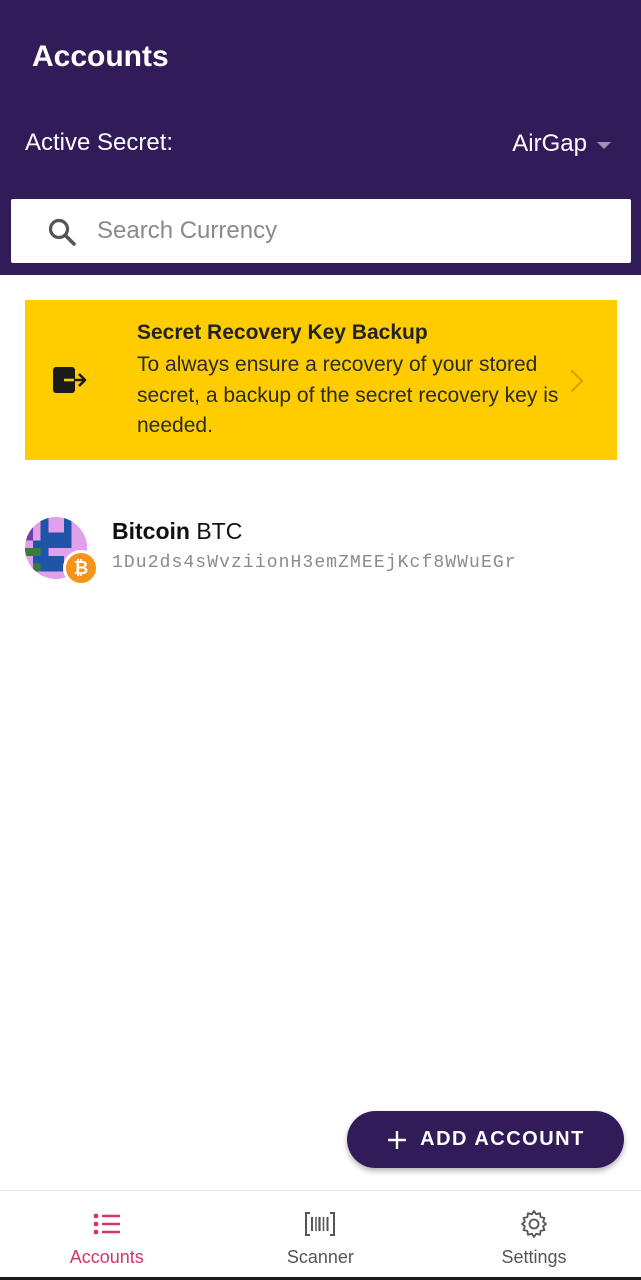 Image resolution: width=641 pixels, height=1280 pixels. I want to click on chevron-right-icon, so click(577, 381).